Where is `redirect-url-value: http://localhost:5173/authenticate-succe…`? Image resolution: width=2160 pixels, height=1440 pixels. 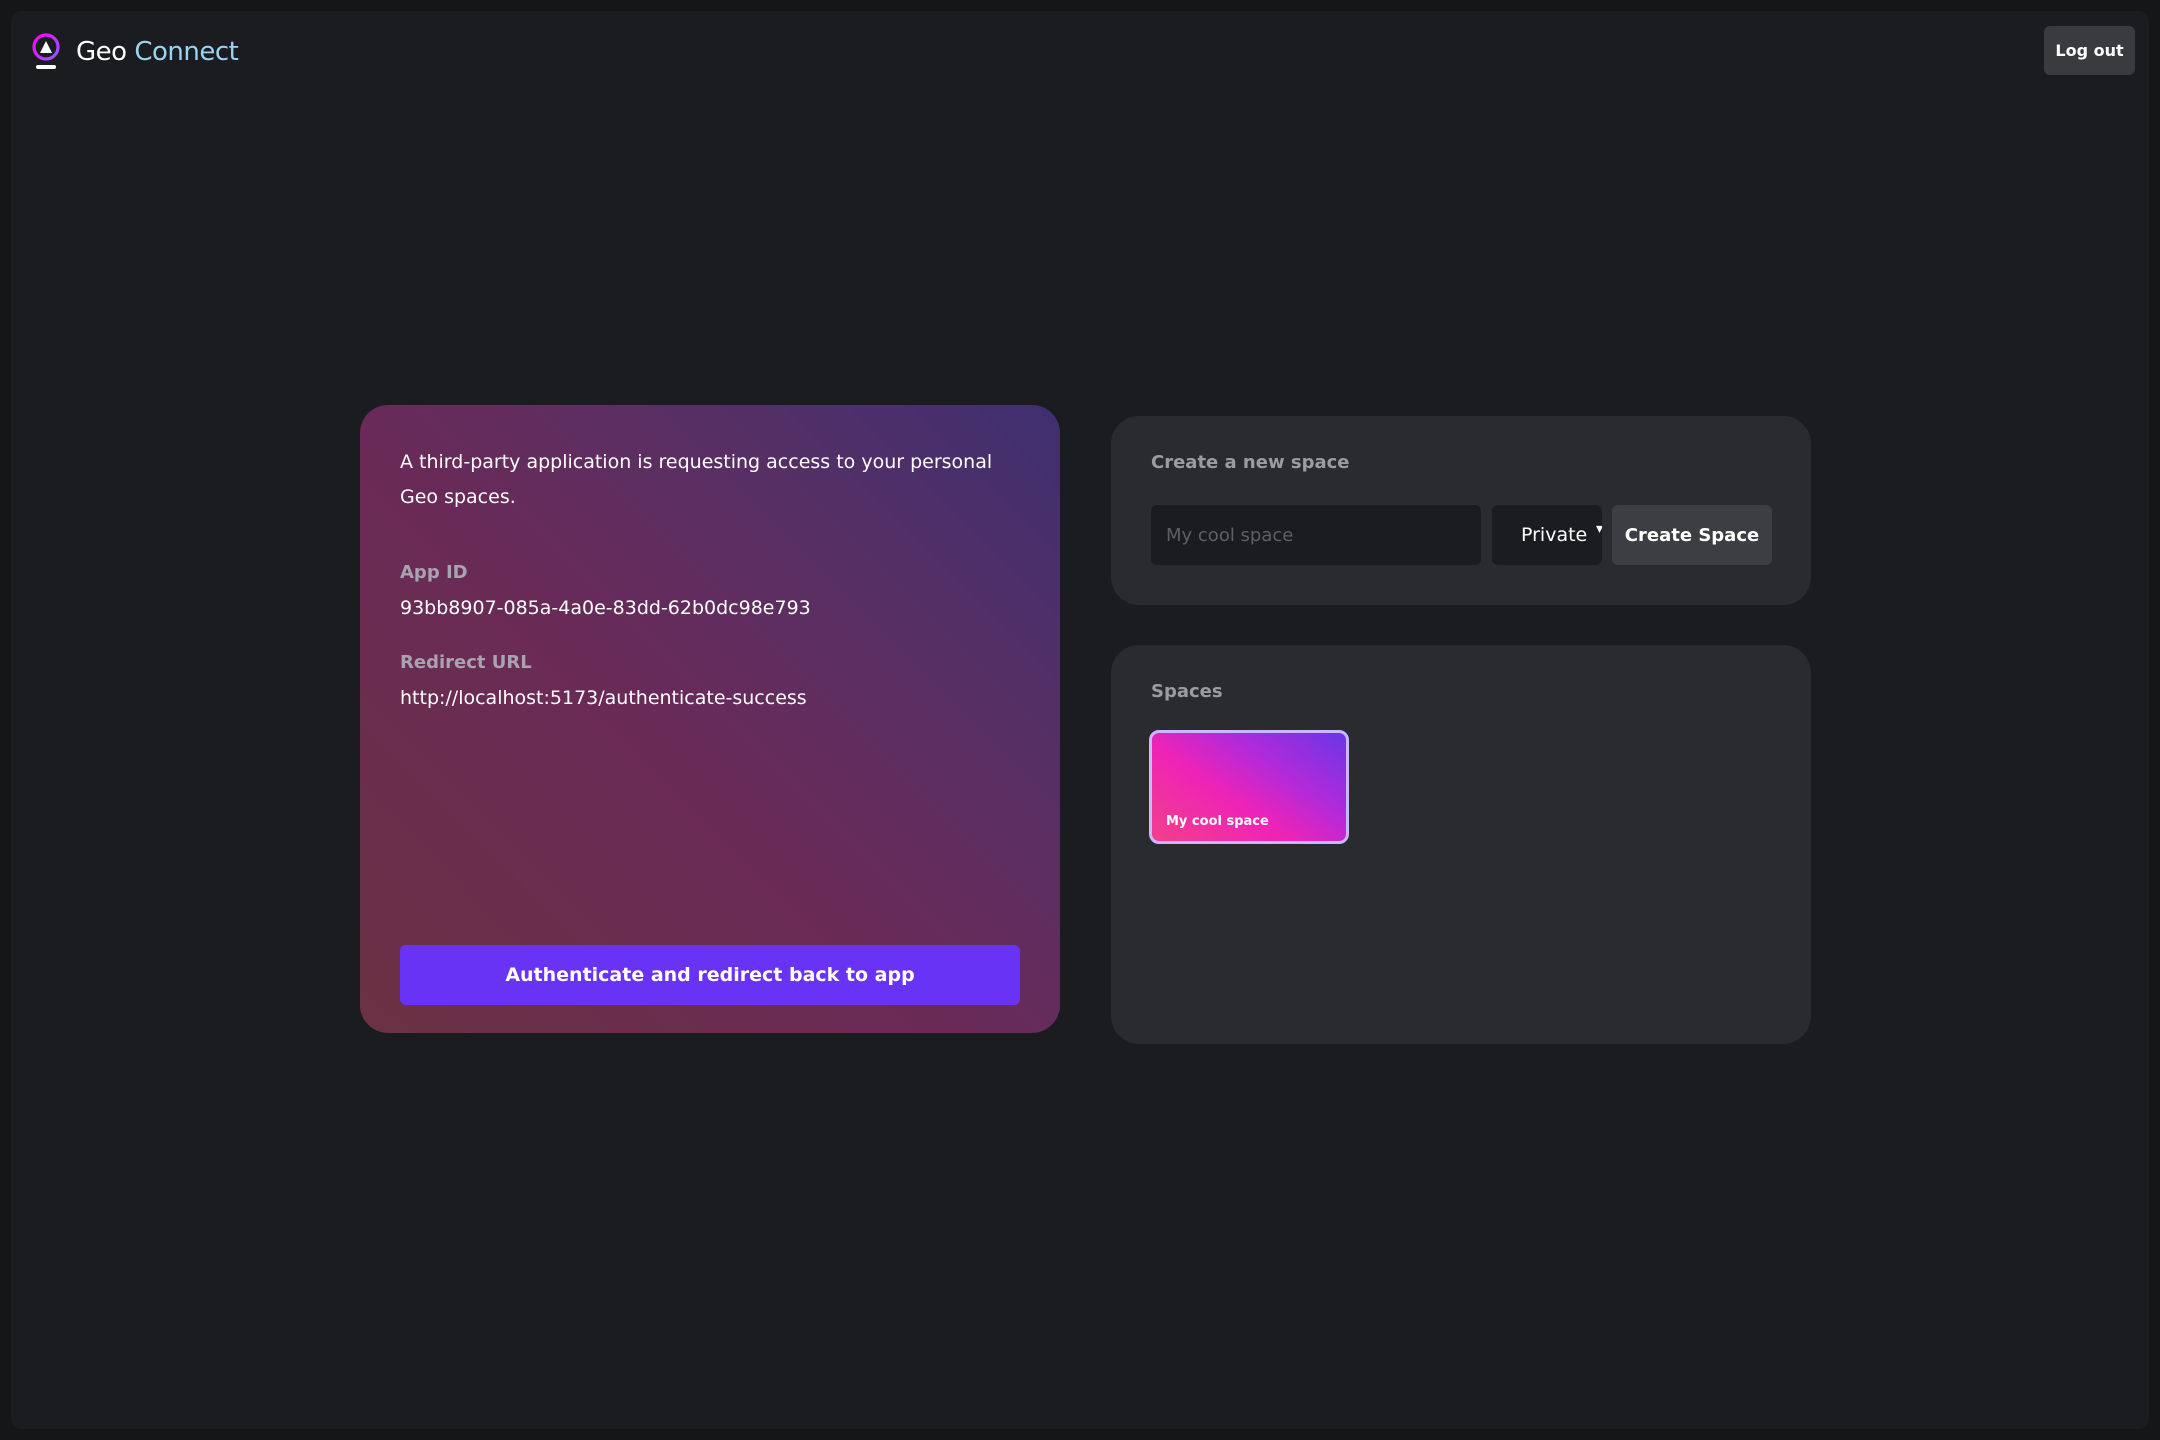
redirect-url-value: http://localhost:5173/authenticate-succe… is located at coordinates (603, 698).